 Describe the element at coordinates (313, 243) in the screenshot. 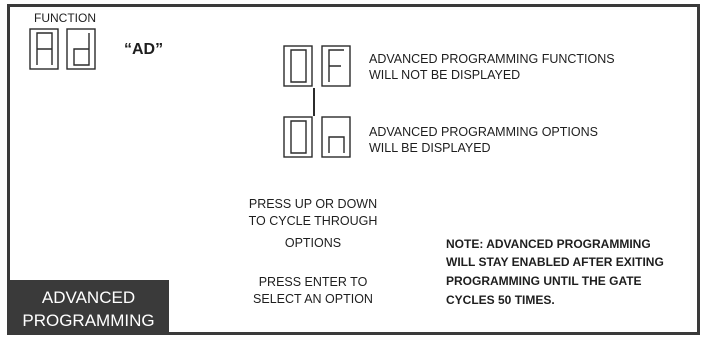

I see `cycle-instruction-line-3: OPTIONS` at that location.